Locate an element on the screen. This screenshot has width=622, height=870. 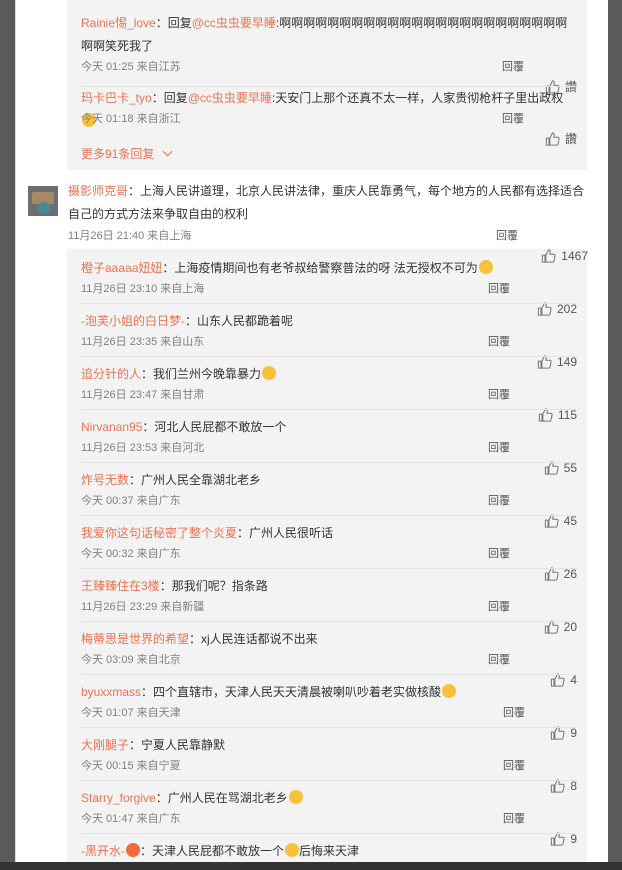
reply-meta: 今天 01:07 来自天津 is located at coordinates (131, 713).